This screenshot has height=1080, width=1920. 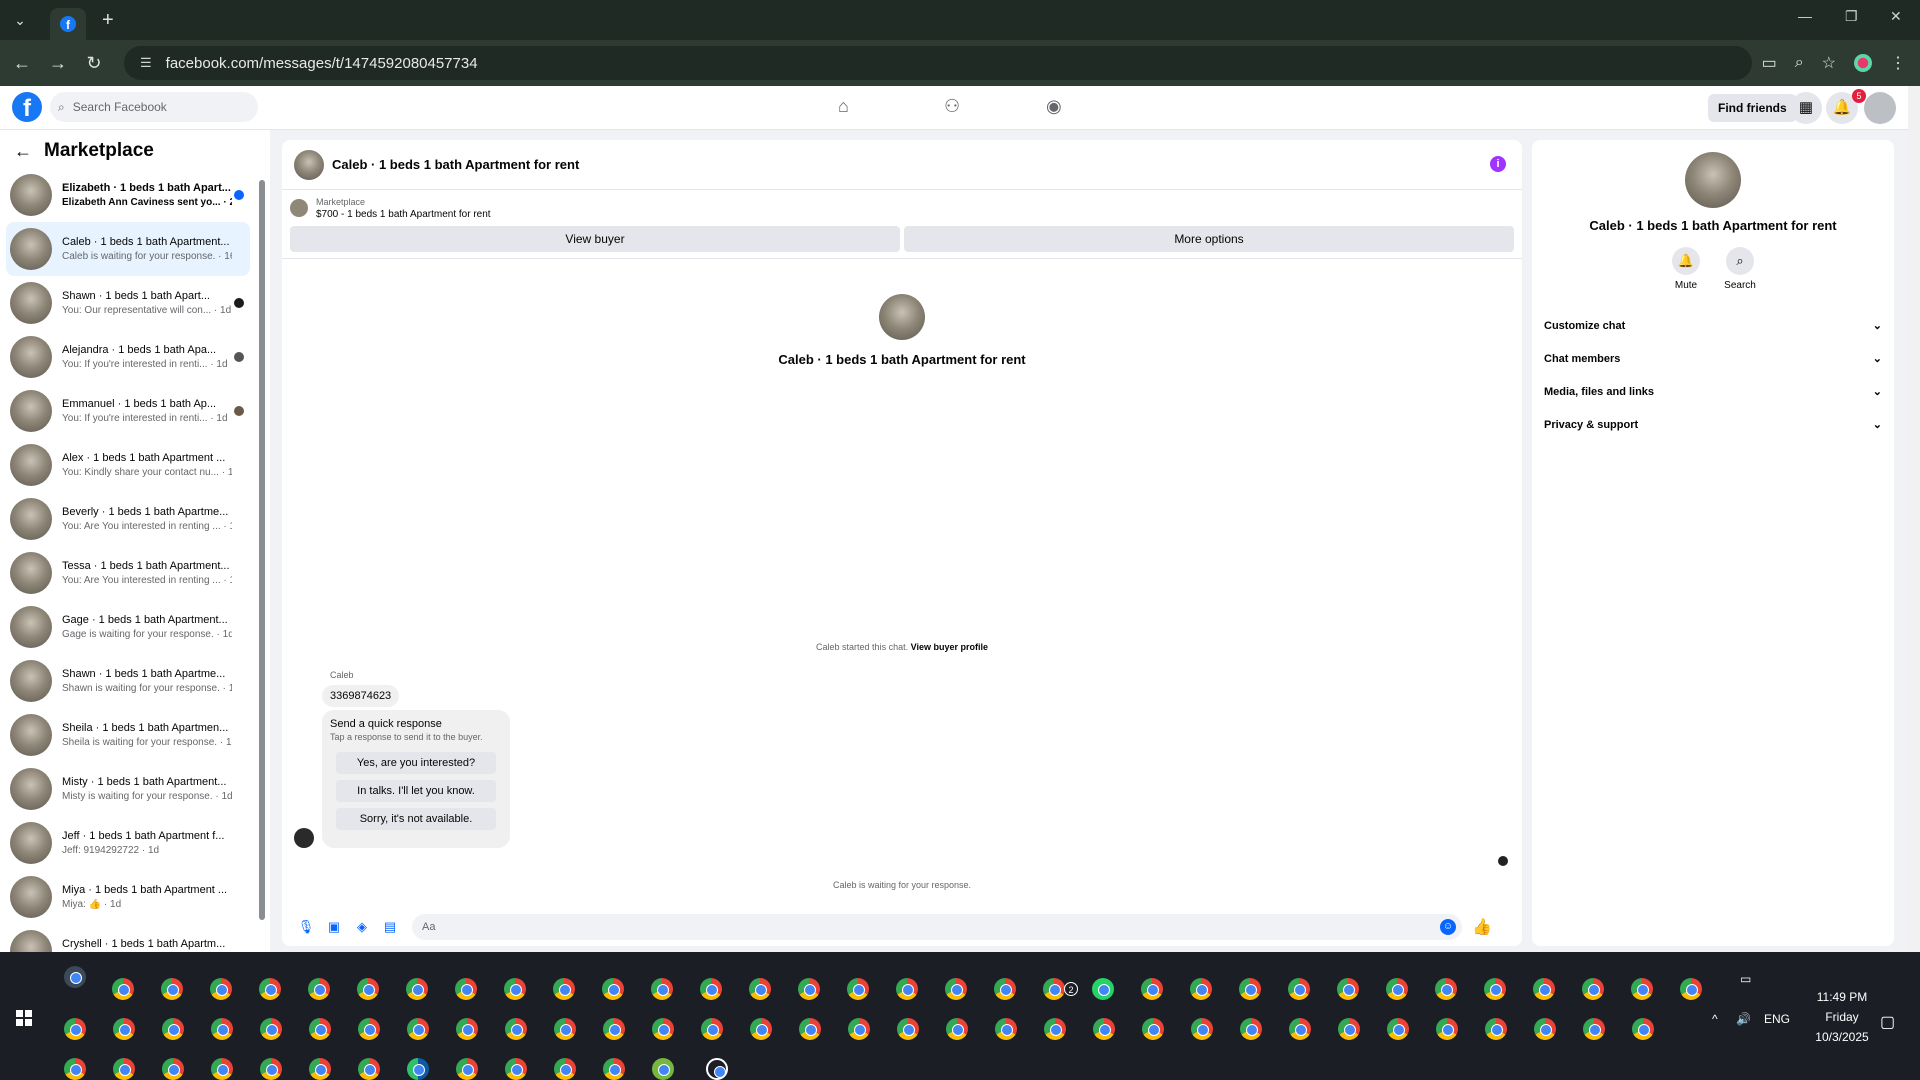 What do you see at coordinates (1896, 16) in the screenshot?
I see `close-window-icon: ✕` at bounding box center [1896, 16].